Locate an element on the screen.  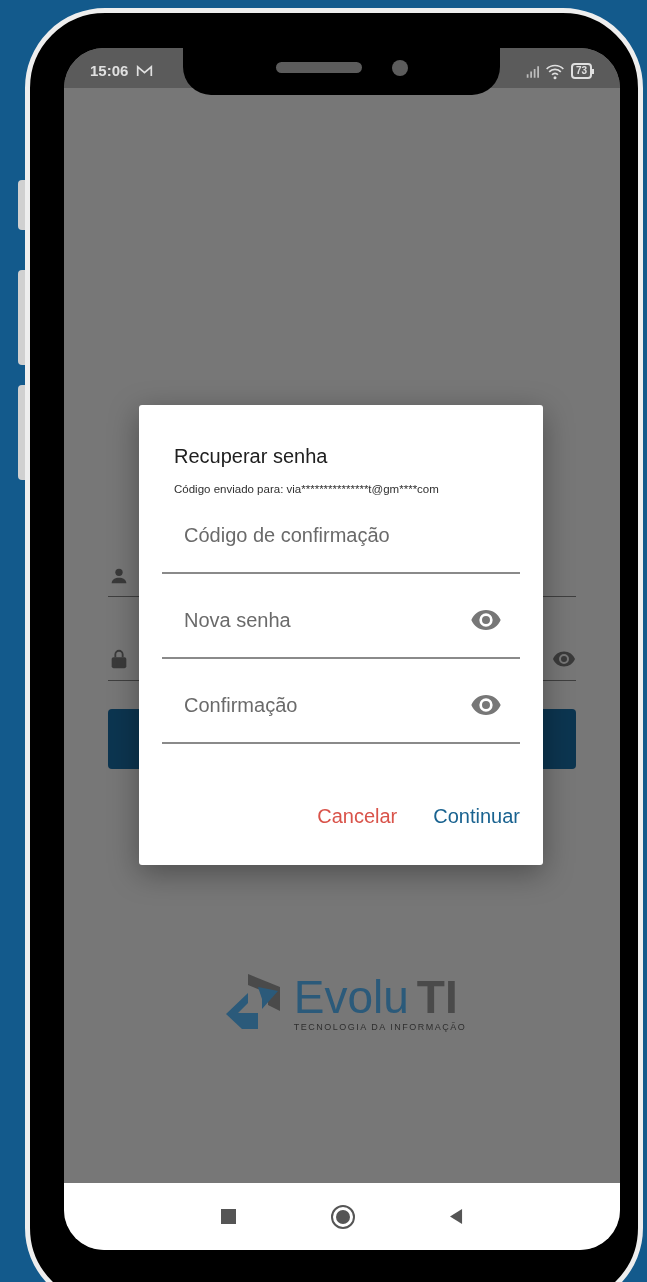
camera-icon is located at coordinates (399, 67).